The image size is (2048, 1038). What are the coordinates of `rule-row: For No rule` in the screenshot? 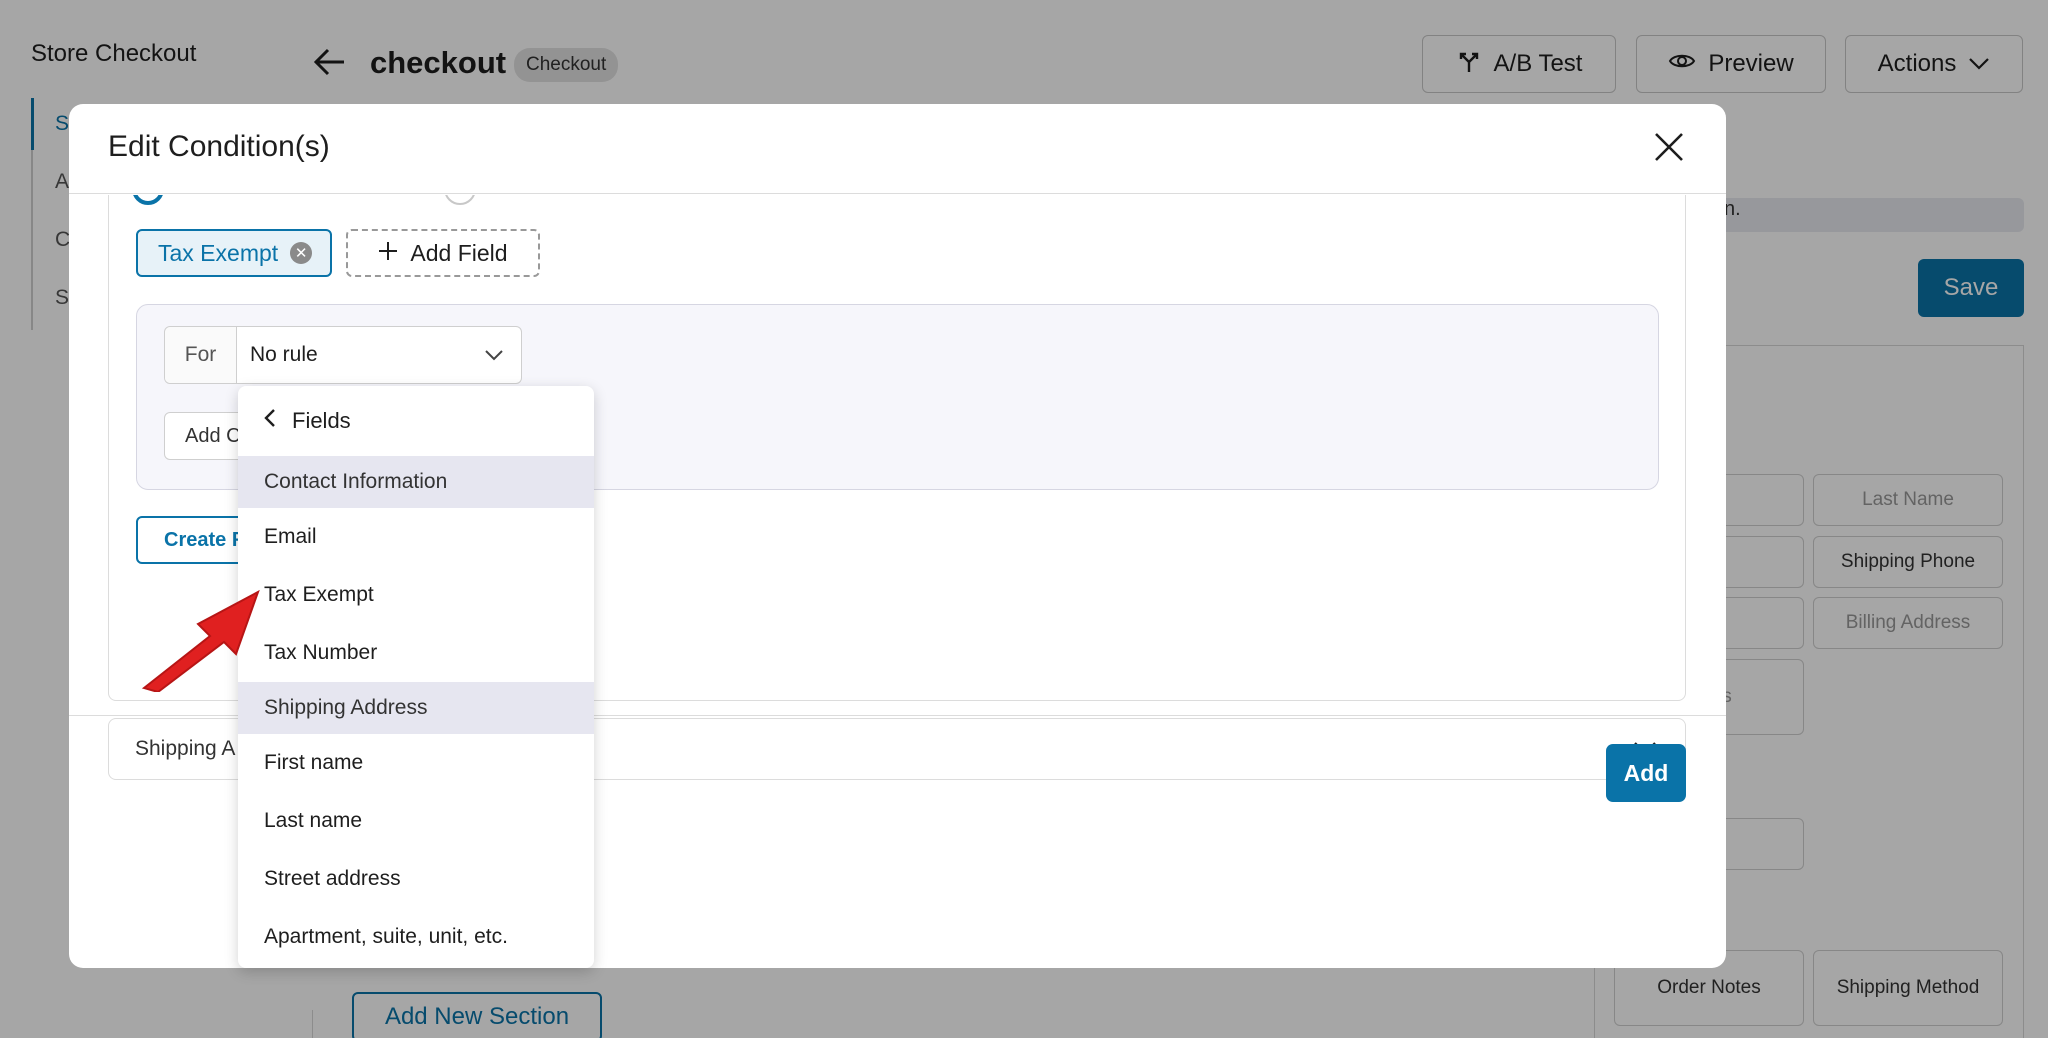 It's located at (343, 355).